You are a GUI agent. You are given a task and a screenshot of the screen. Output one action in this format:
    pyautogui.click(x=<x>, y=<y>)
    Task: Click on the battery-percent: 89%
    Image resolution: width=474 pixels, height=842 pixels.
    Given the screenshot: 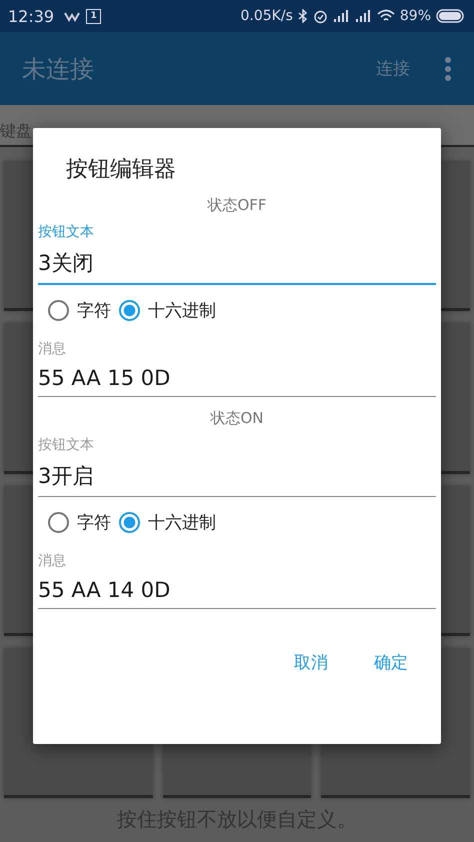 What is the action you would take?
    pyautogui.click(x=415, y=16)
    